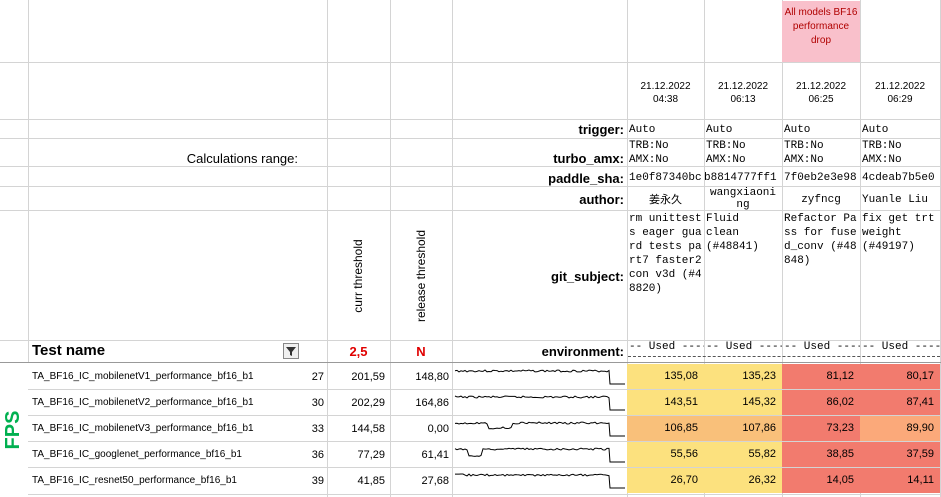 Image resolution: width=941 pixels, height=497 pixels. What do you see at coordinates (317, 377) in the screenshot?
I see `row-index: 27` at bounding box center [317, 377].